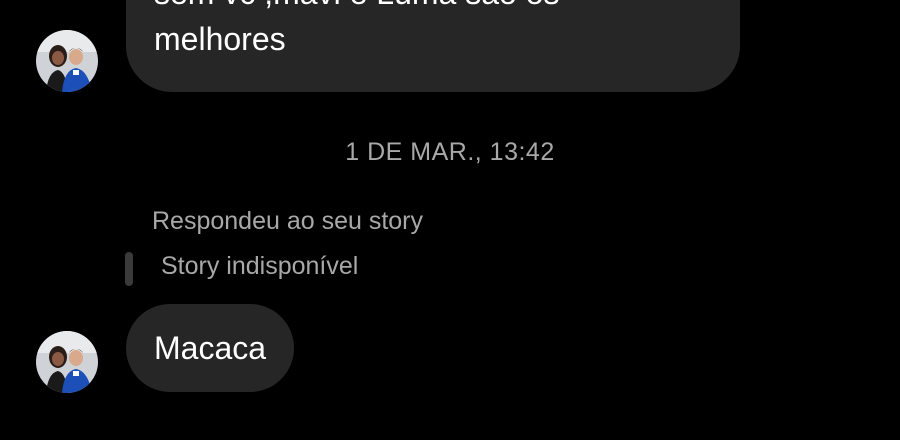  What do you see at coordinates (433, 8) in the screenshot?
I see `message-text-line: sem vc ,mavi e Luma são os` at bounding box center [433, 8].